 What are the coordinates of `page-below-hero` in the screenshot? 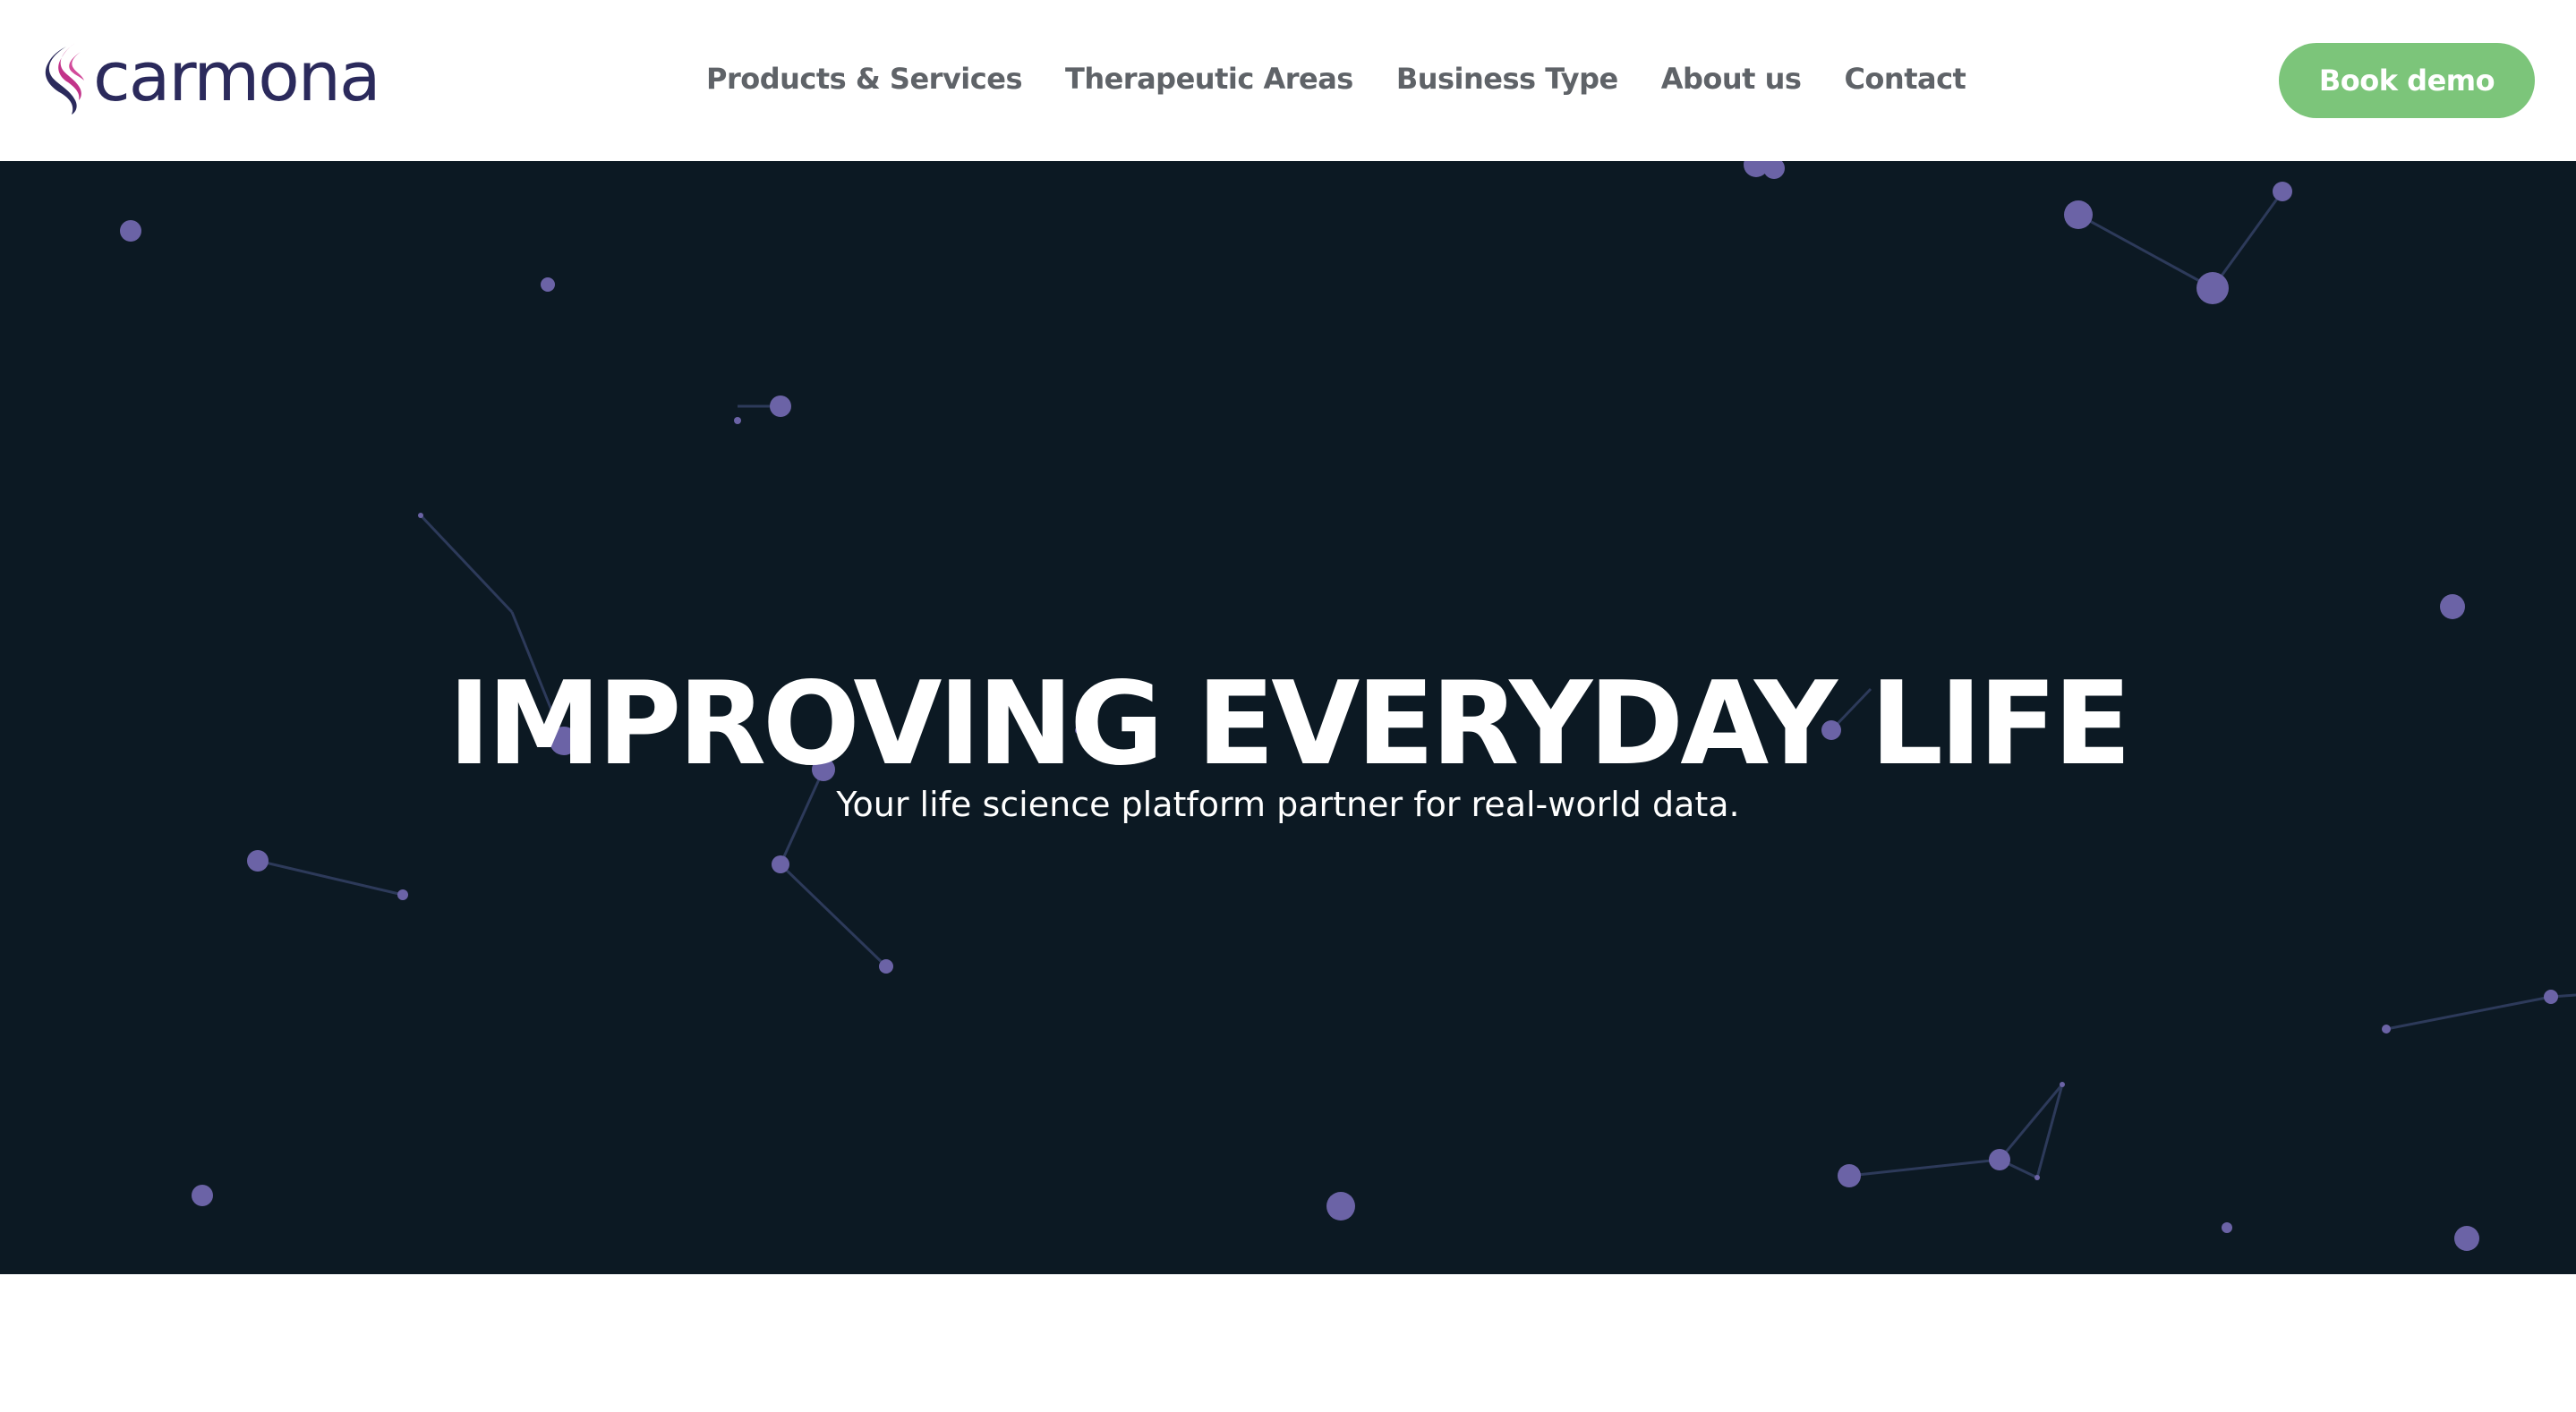 It's located at (1288, 1343).